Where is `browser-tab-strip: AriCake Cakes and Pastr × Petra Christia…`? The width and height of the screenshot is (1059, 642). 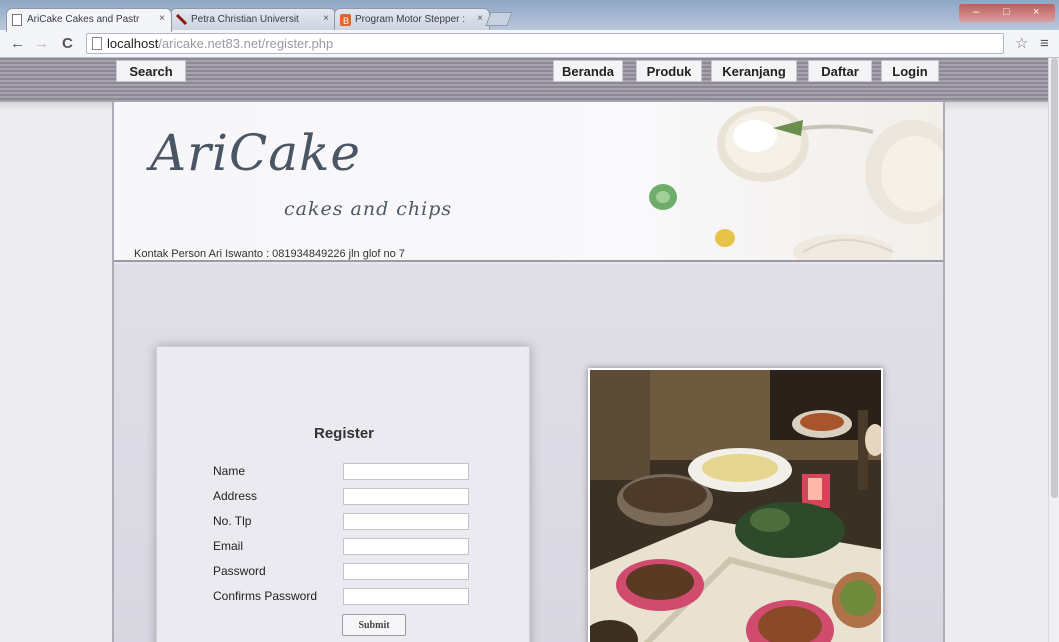 browser-tab-strip: AriCake Cakes and Pastr × Petra Christia… is located at coordinates (529, 16).